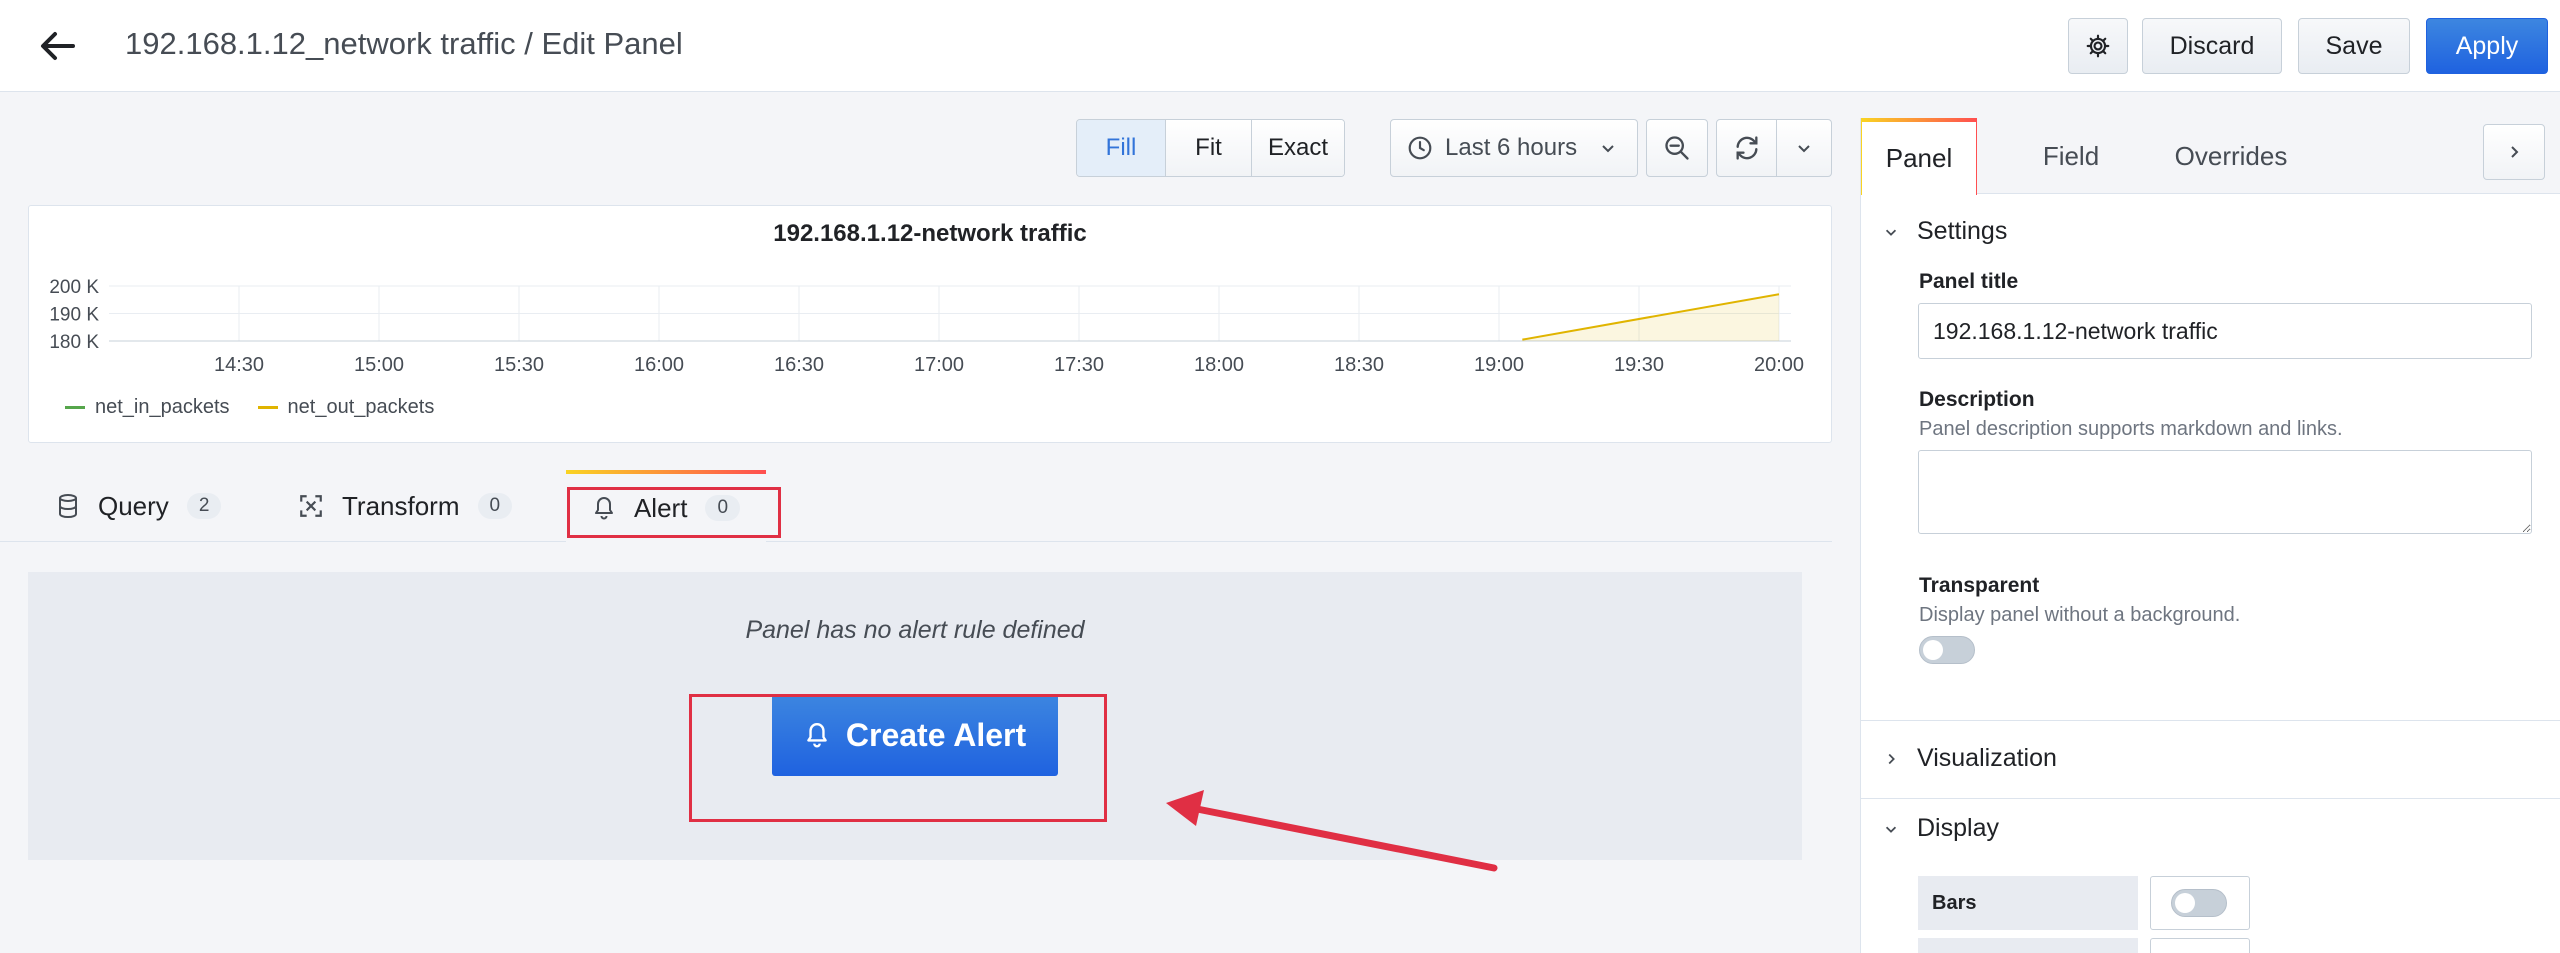 This screenshot has height=953, width=2560. I want to click on section-title: Display, so click(1958, 828).